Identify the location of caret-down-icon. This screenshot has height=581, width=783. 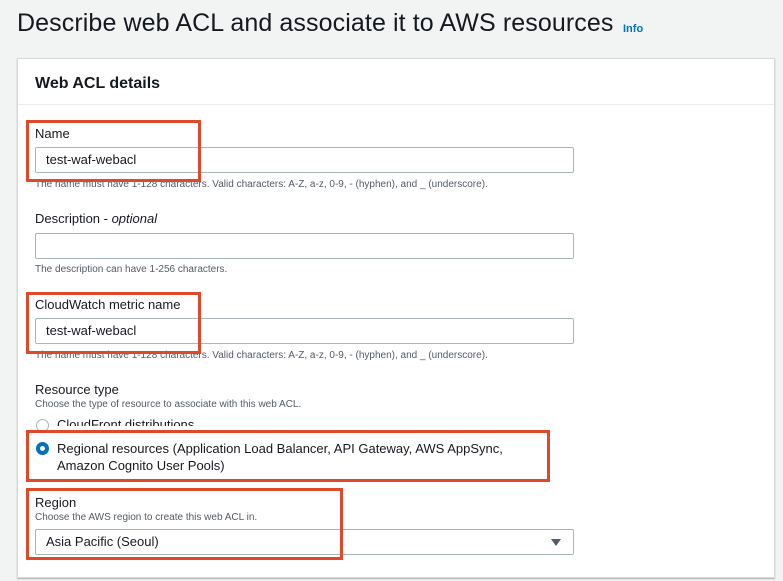
(556, 542).